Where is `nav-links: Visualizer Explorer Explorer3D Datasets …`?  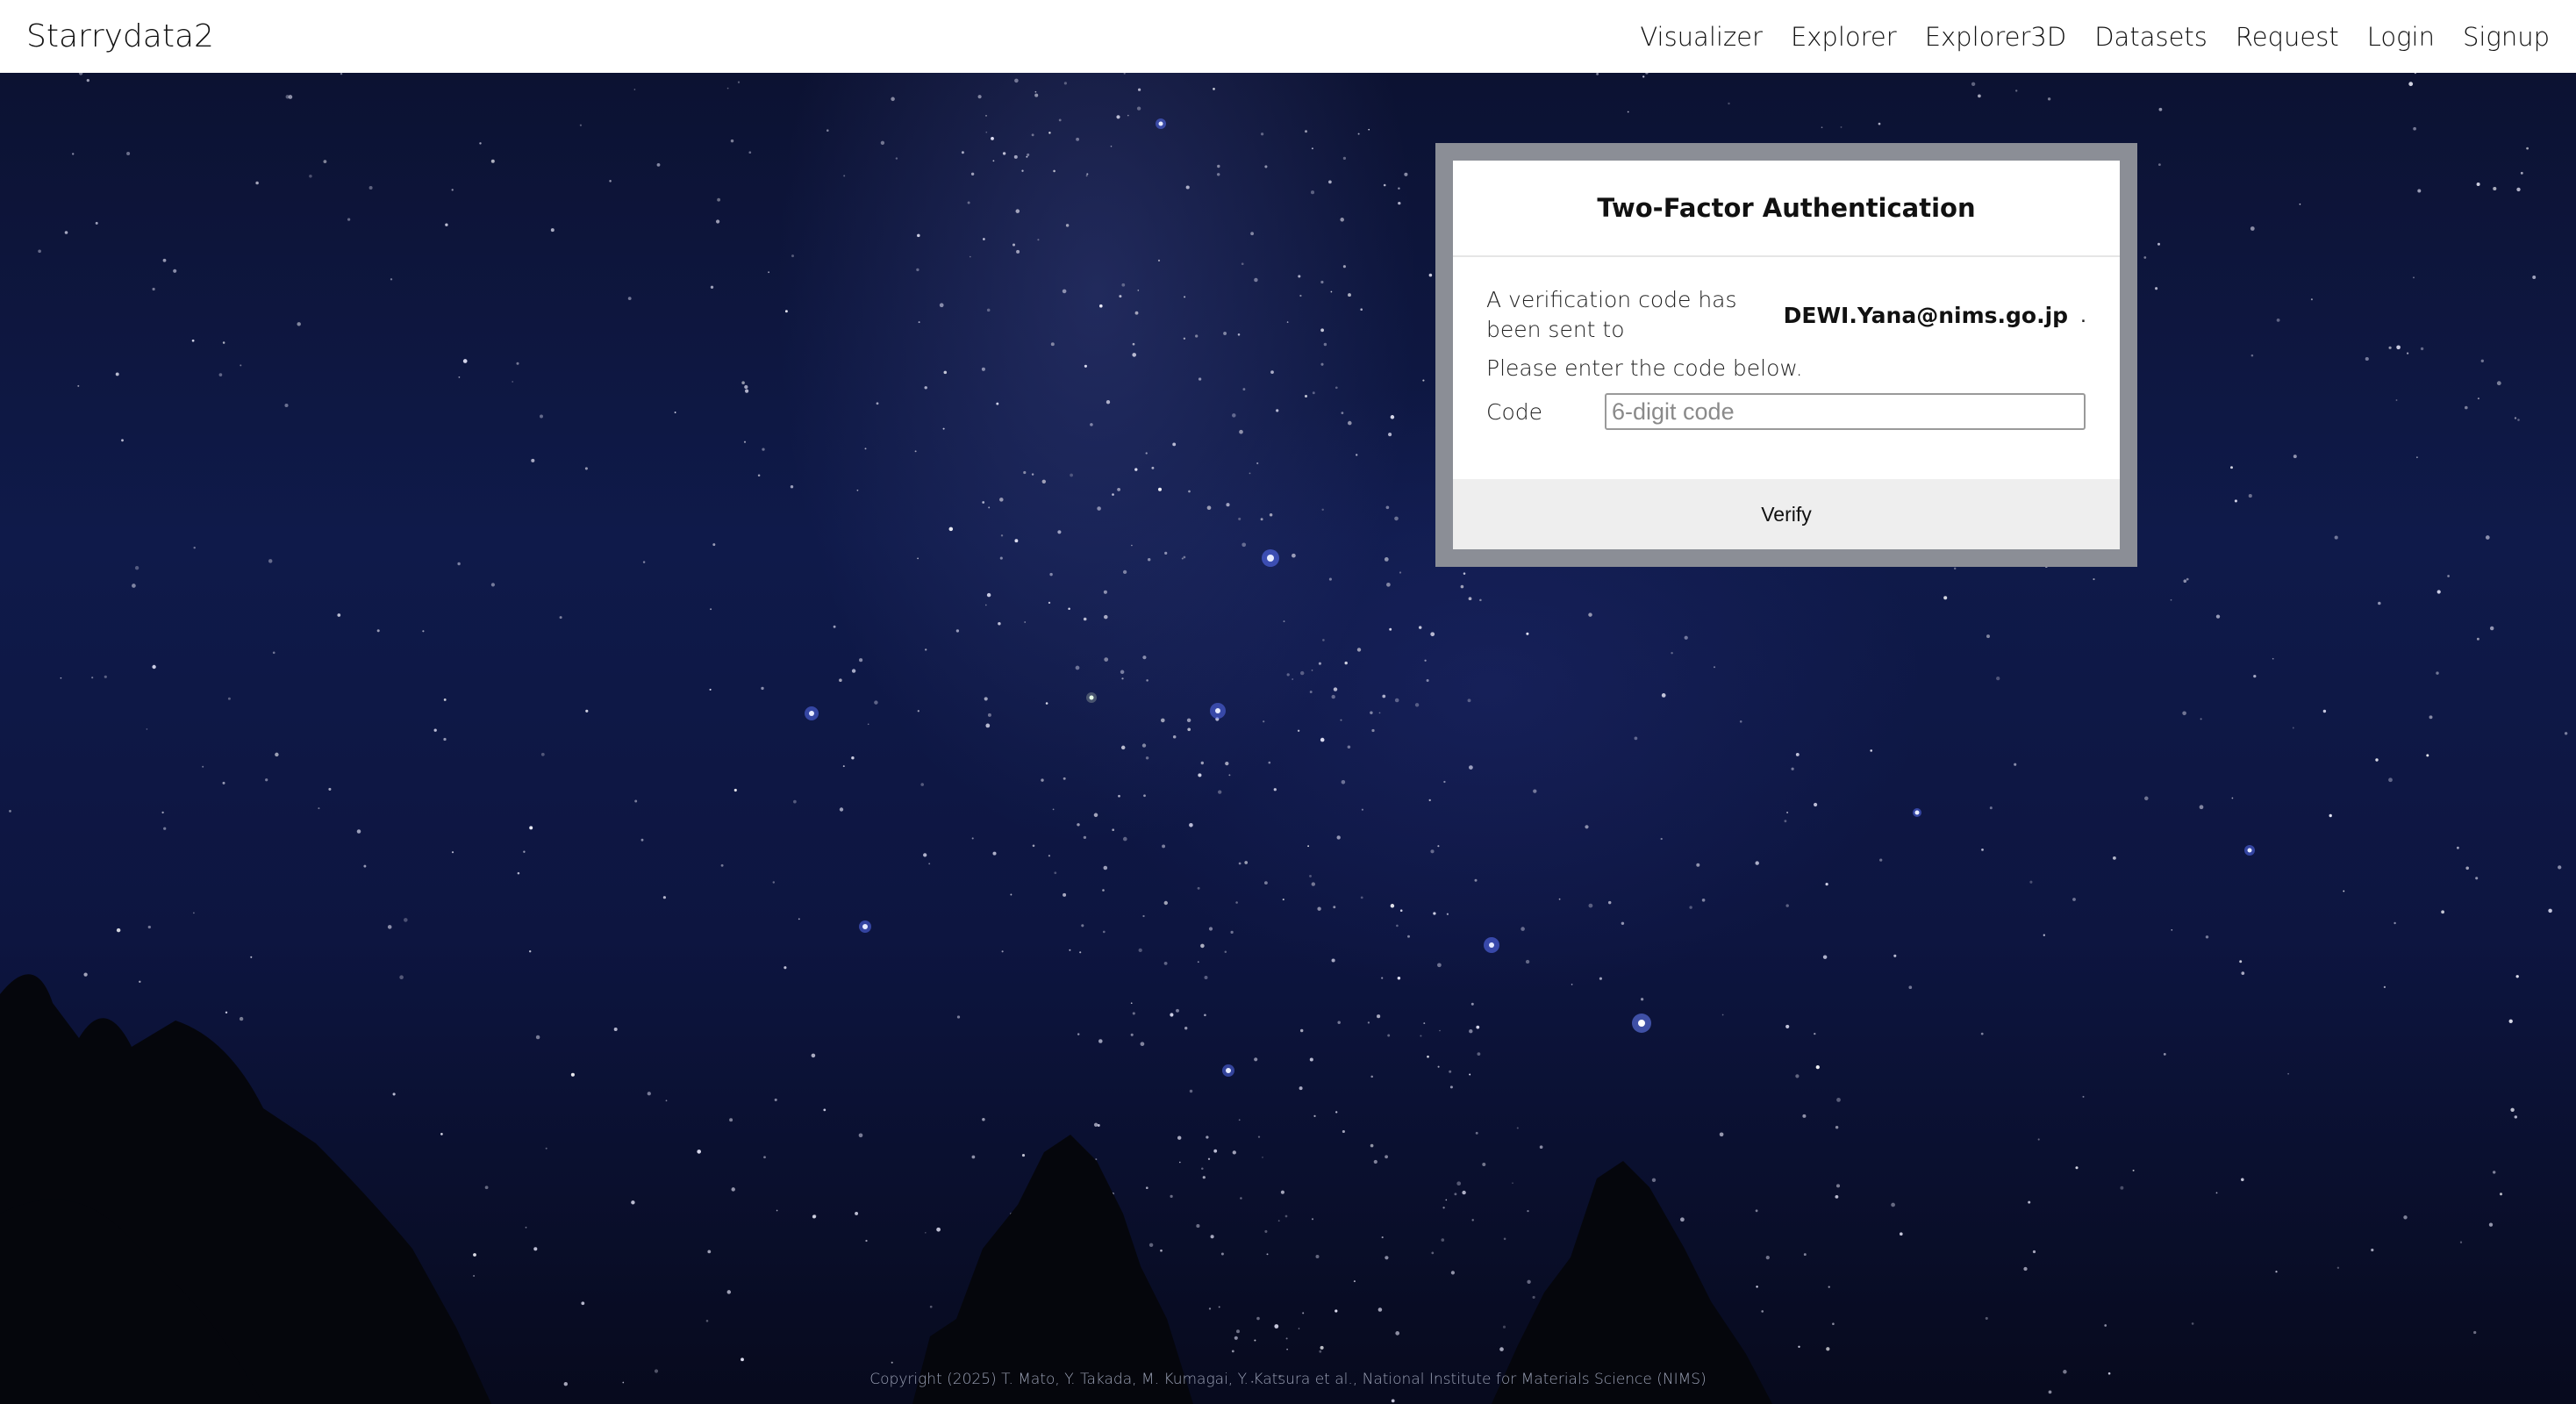
nav-links: Visualizer Explorer Explorer3D Datasets … is located at coordinates (2095, 37).